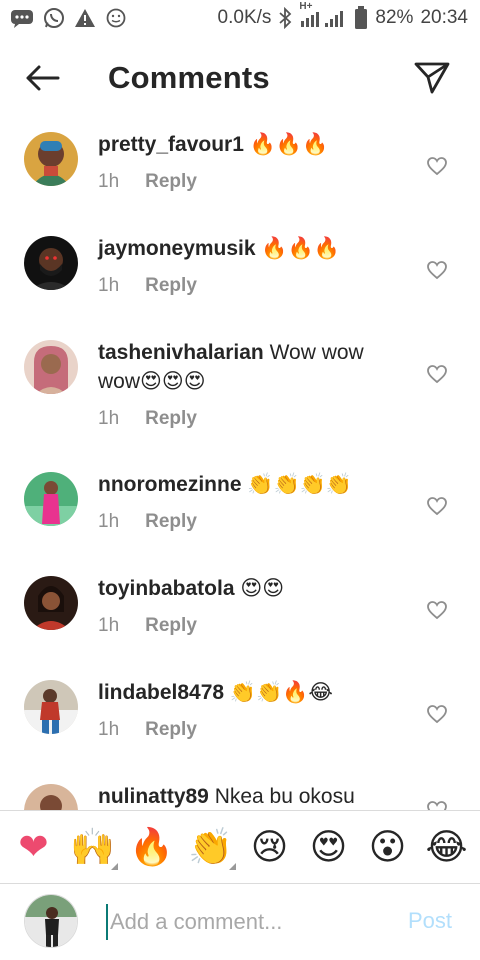 The height and width of the screenshot is (960, 480). I want to click on comment-username: pretty_favour1, so click(171, 144).